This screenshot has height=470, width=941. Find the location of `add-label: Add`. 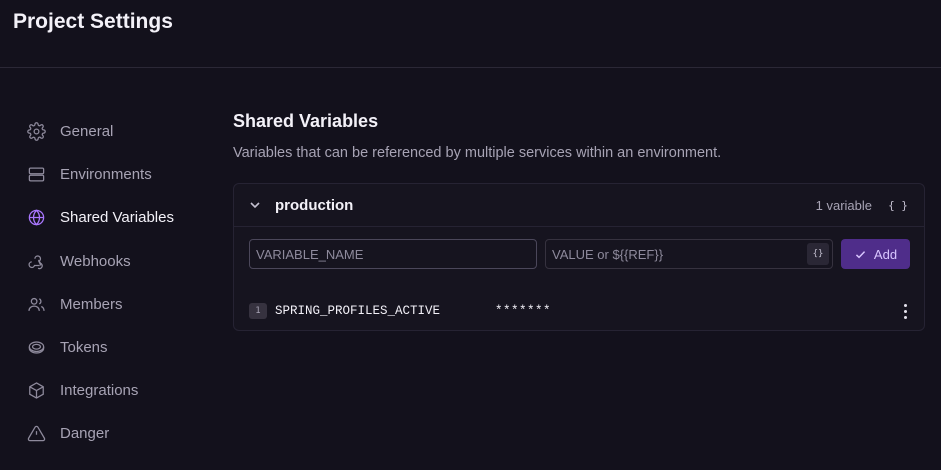

add-label: Add is located at coordinates (885, 254).